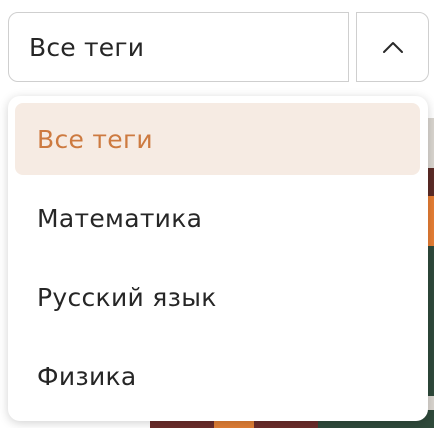 This screenshot has height=428, width=434. What do you see at coordinates (95, 139) in the screenshot?
I see `menu-item-label: Все теги` at bounding box center [95, 139].